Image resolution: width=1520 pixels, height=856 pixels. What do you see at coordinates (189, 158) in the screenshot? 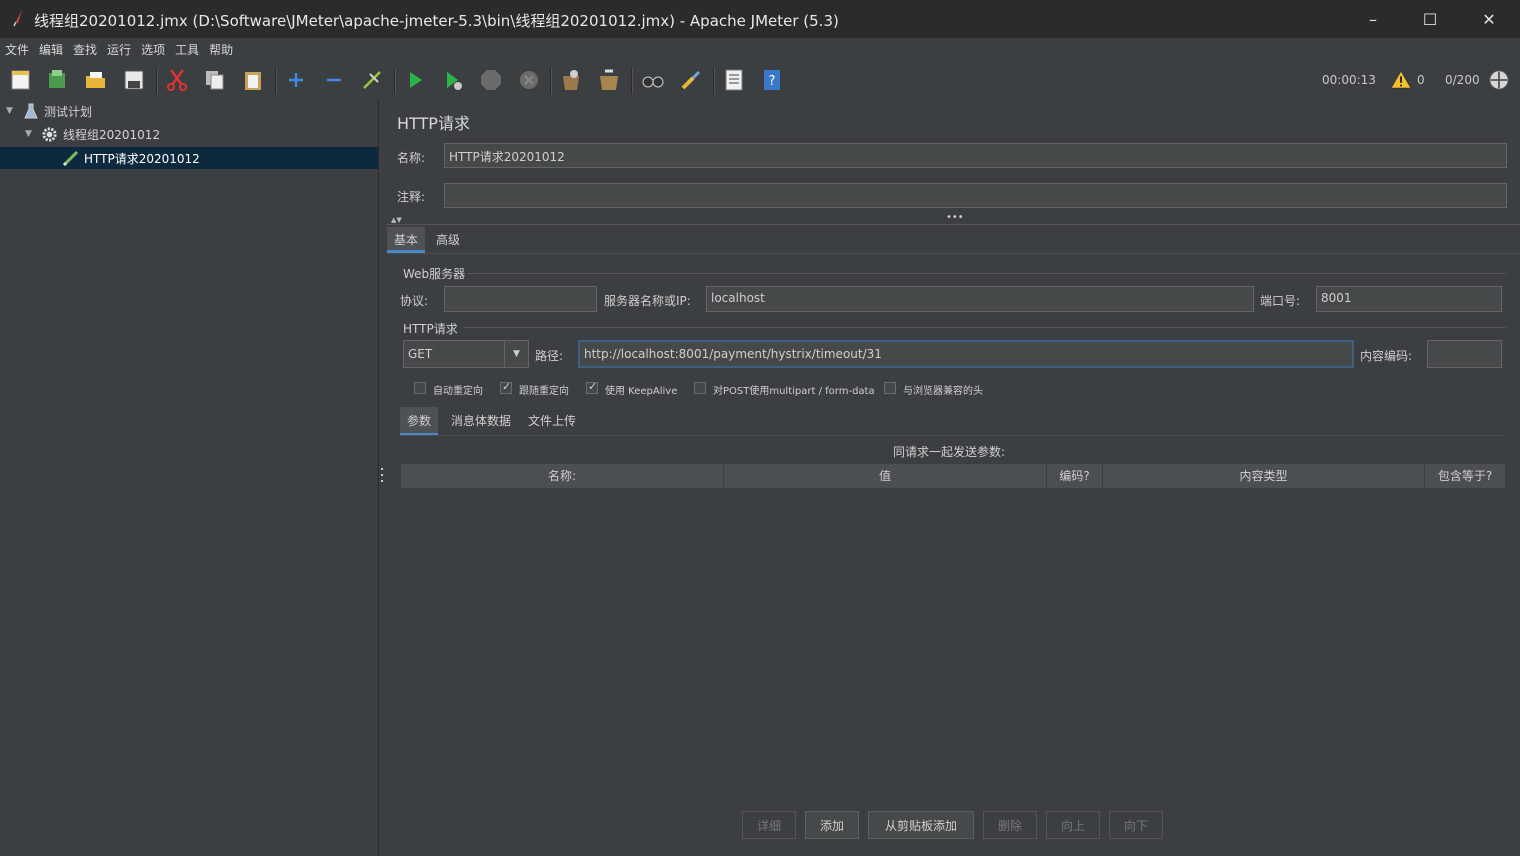
I see `tree-item-http-request: HTTP请求20201012` at bounding box center [189, 158].